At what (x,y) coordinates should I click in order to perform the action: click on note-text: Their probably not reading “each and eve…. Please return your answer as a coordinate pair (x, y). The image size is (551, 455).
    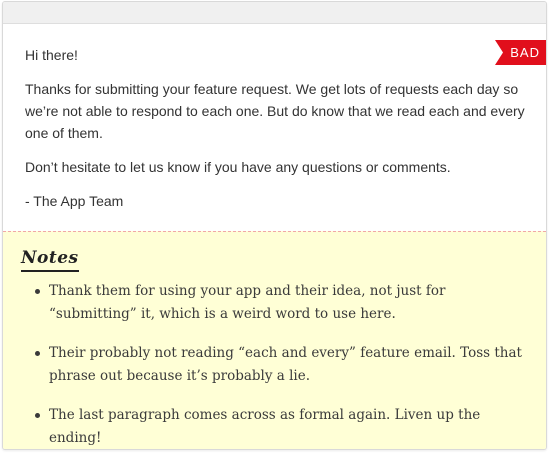
    Looking at the image, I should click on (285, 364).